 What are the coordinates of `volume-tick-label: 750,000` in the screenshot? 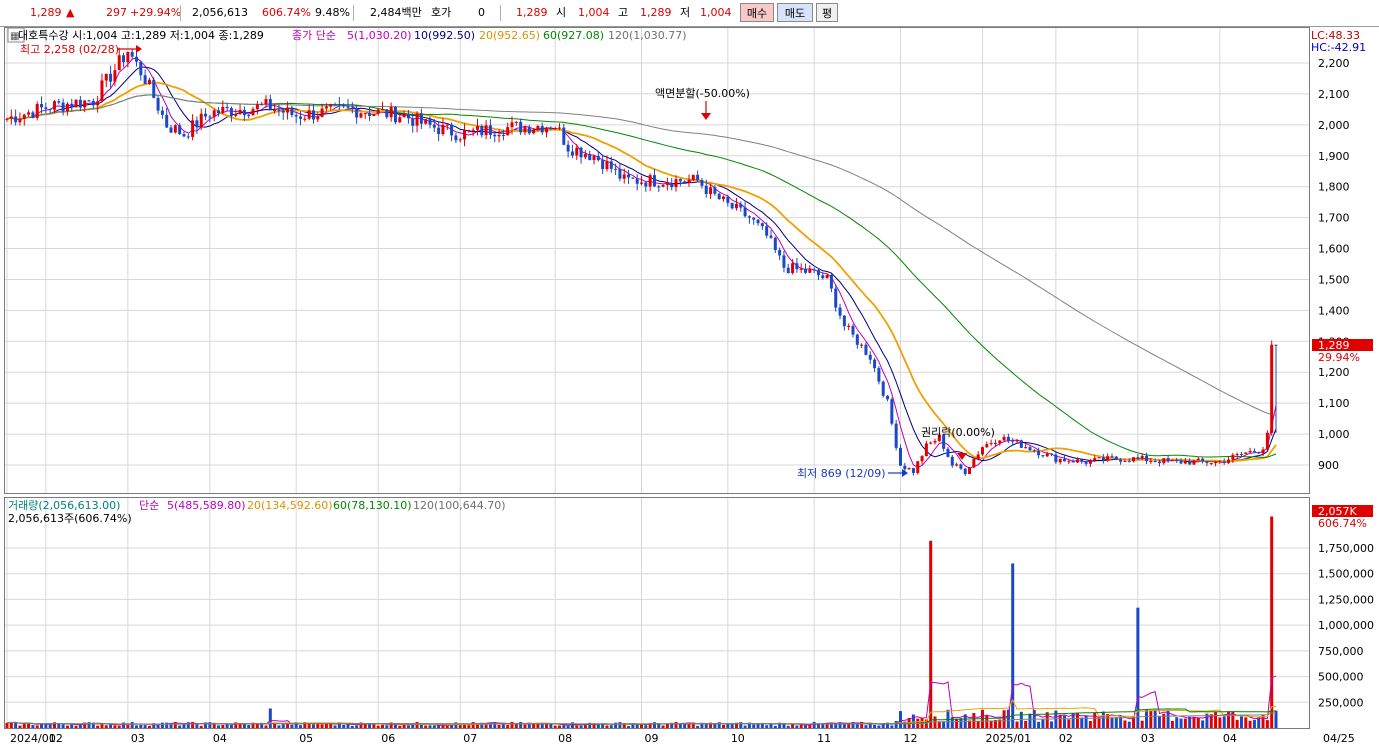 It's located at (1341, 651).